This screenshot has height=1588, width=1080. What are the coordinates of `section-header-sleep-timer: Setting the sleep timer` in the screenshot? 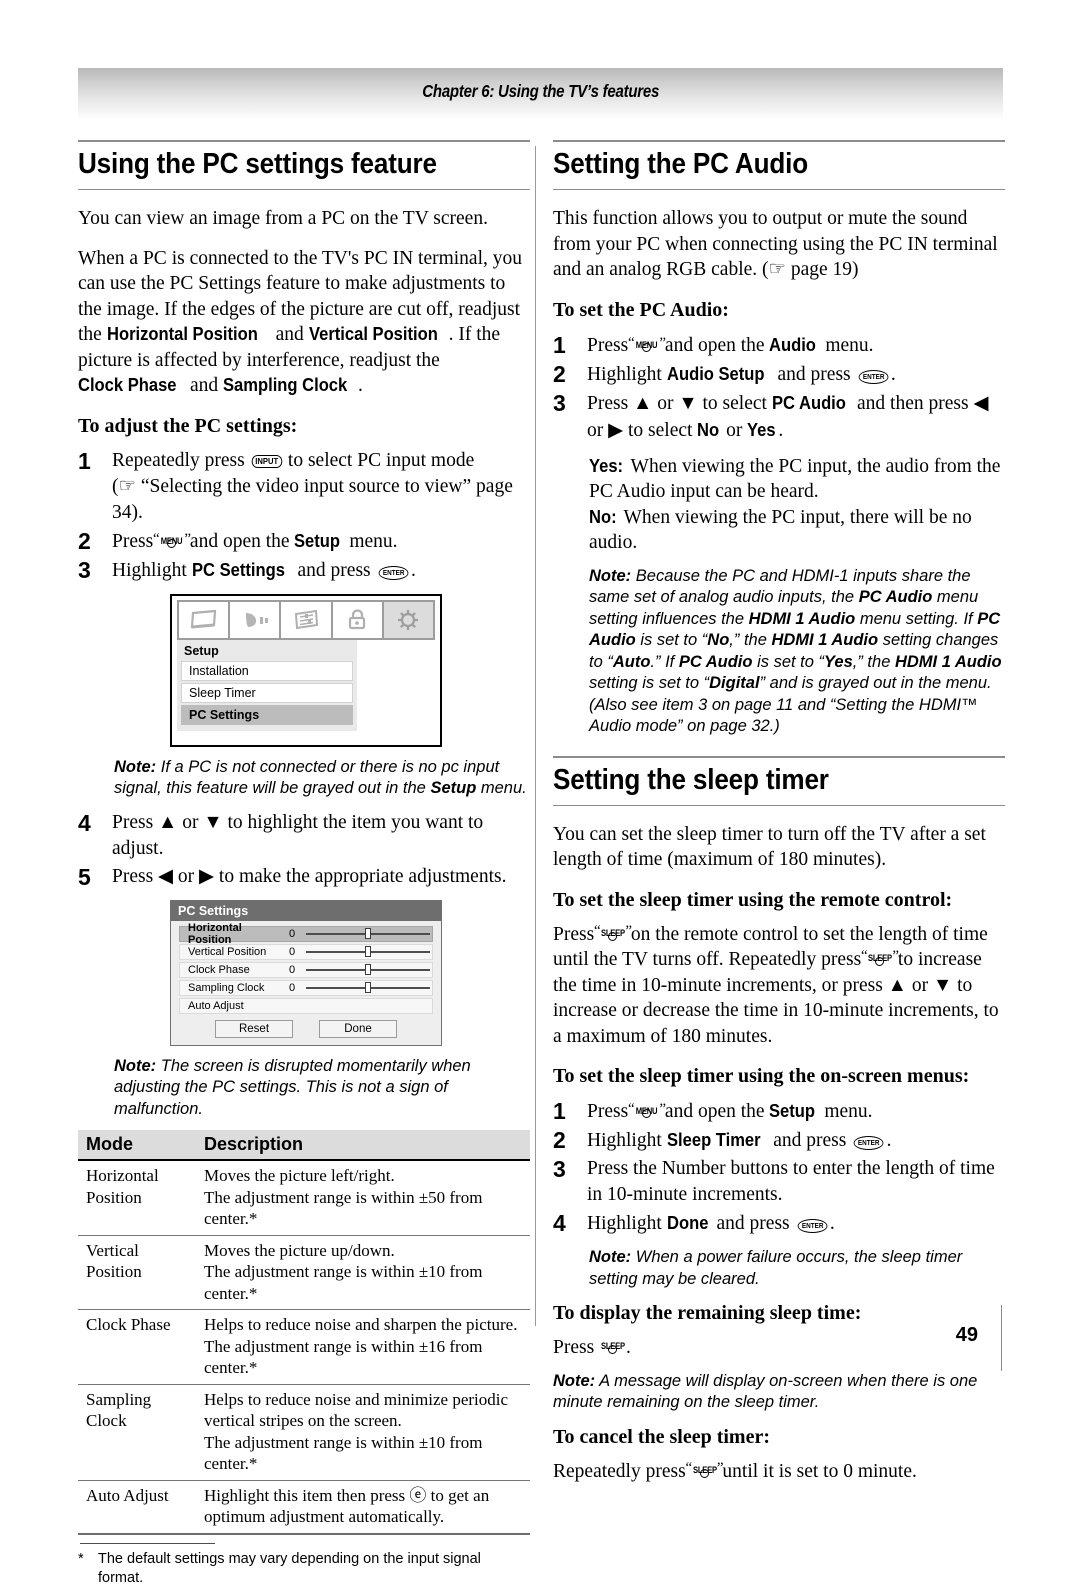 It's located at (779, 780).